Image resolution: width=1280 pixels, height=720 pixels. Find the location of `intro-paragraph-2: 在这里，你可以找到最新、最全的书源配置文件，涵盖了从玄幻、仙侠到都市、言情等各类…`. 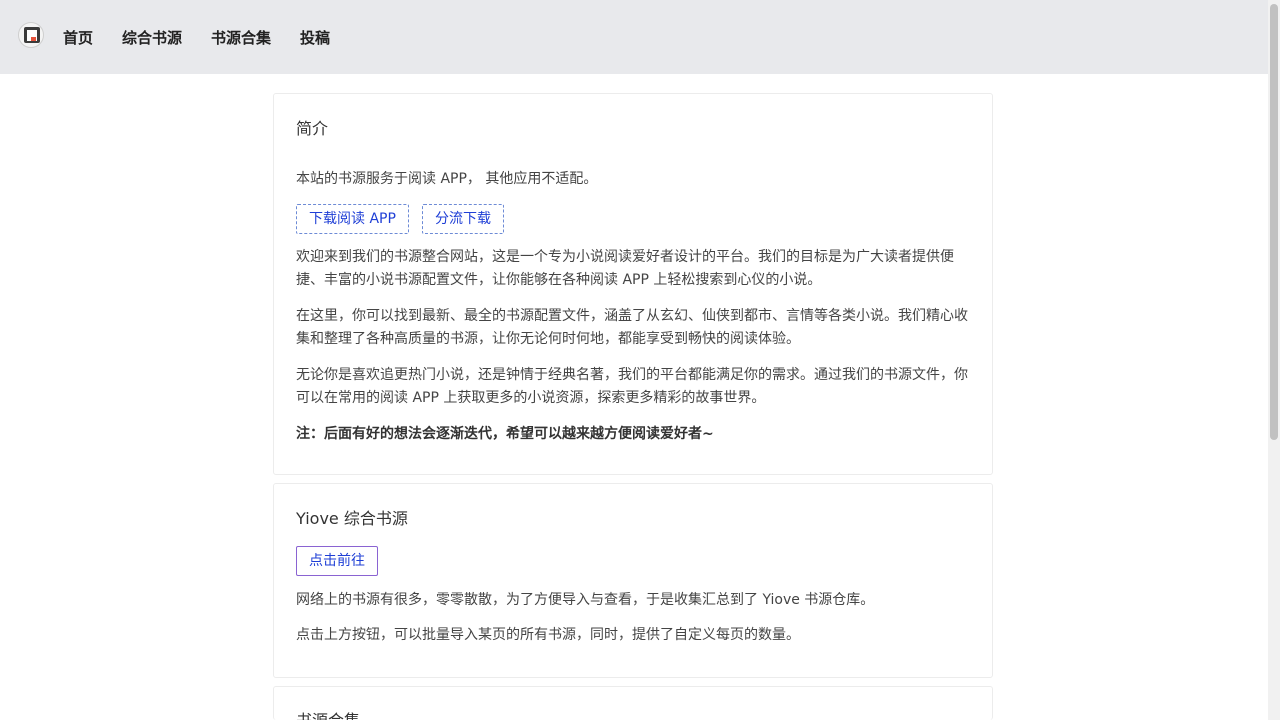

intro-paragraph-2: 在这里，你可以找到最新、最全的书源配置文件，涵盖了从玄幻、仙侠到都市、言情等各类… is located at coordinates (632, 327).